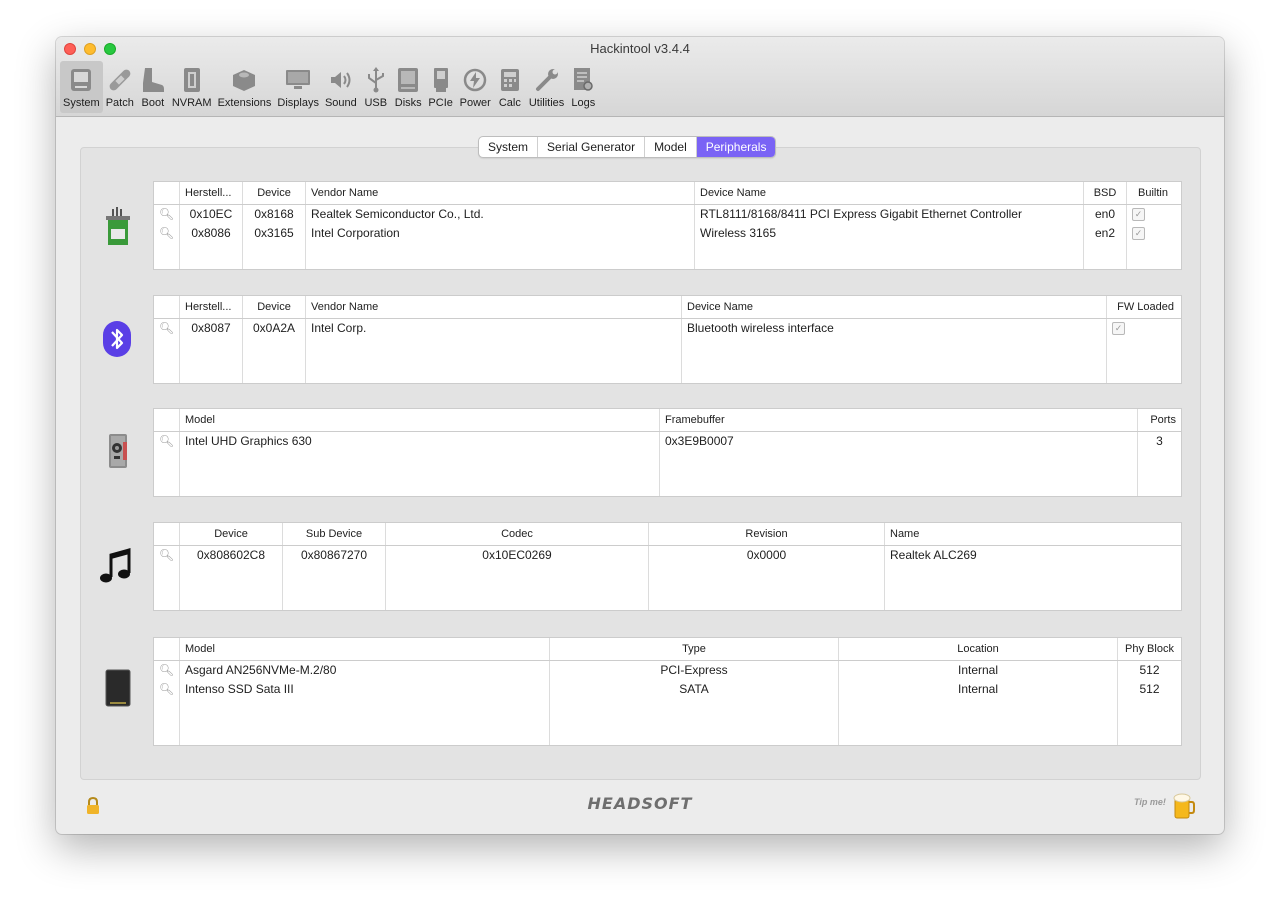 Image resolution: width=1280 pixels, height=908 pixels. Describe the element at coordinates (898, 441) in the screenshot. I see `table-cell: 0x3E9B0007` at that location.